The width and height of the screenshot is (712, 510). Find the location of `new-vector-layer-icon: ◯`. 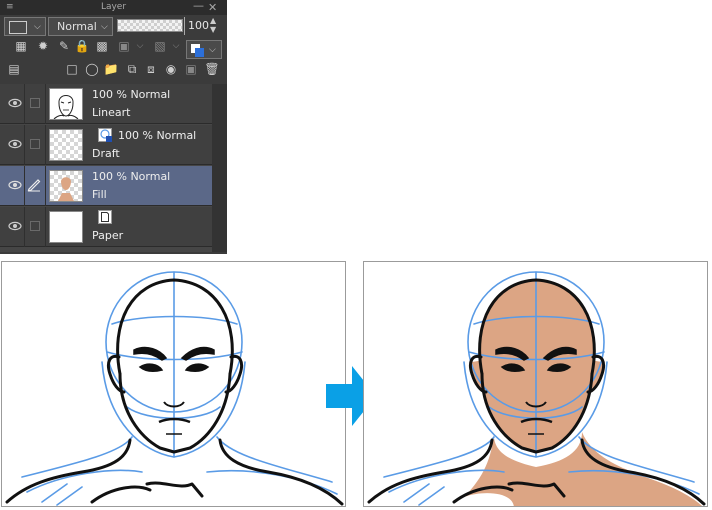

new-vector-layer-icon: ◯ is located at coordinates (92, 69).